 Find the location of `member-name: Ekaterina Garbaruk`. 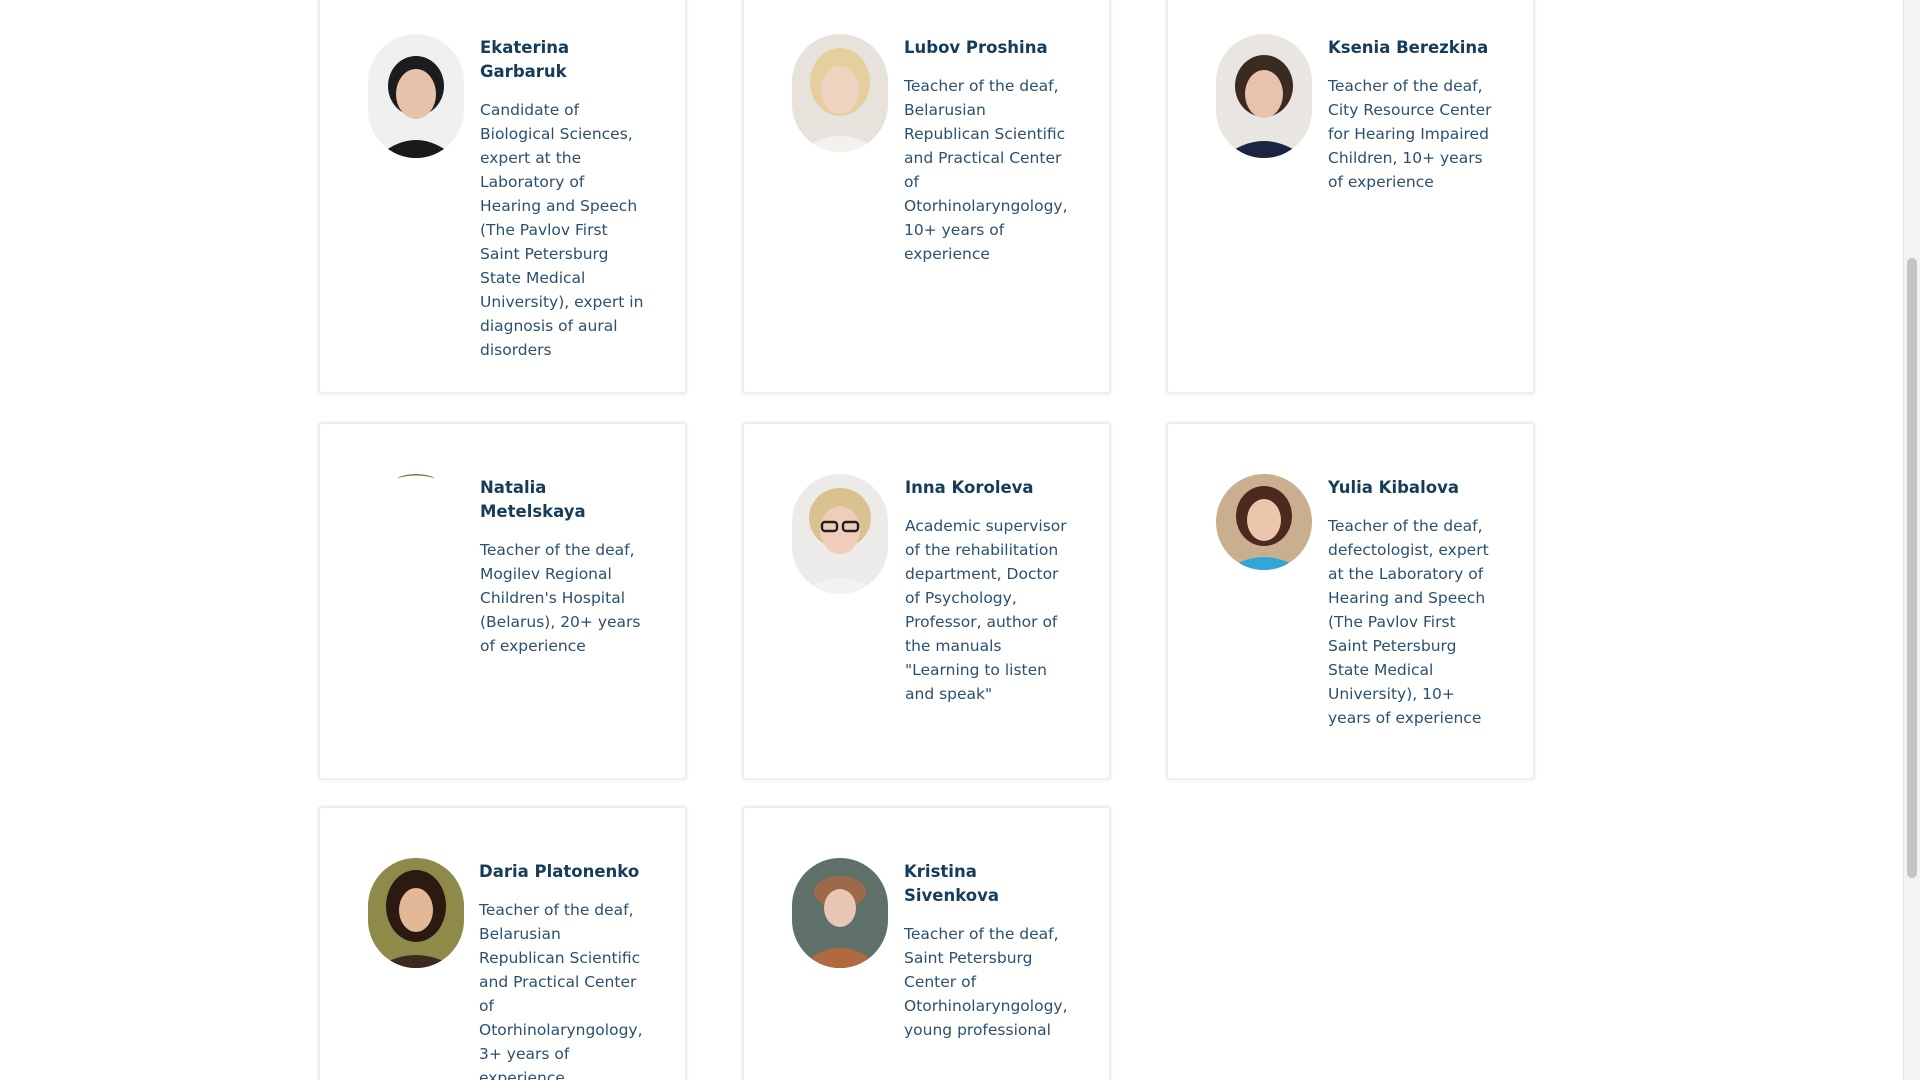

member-name: Ekaterina Garbaruk is located at coordinates (525, 59).